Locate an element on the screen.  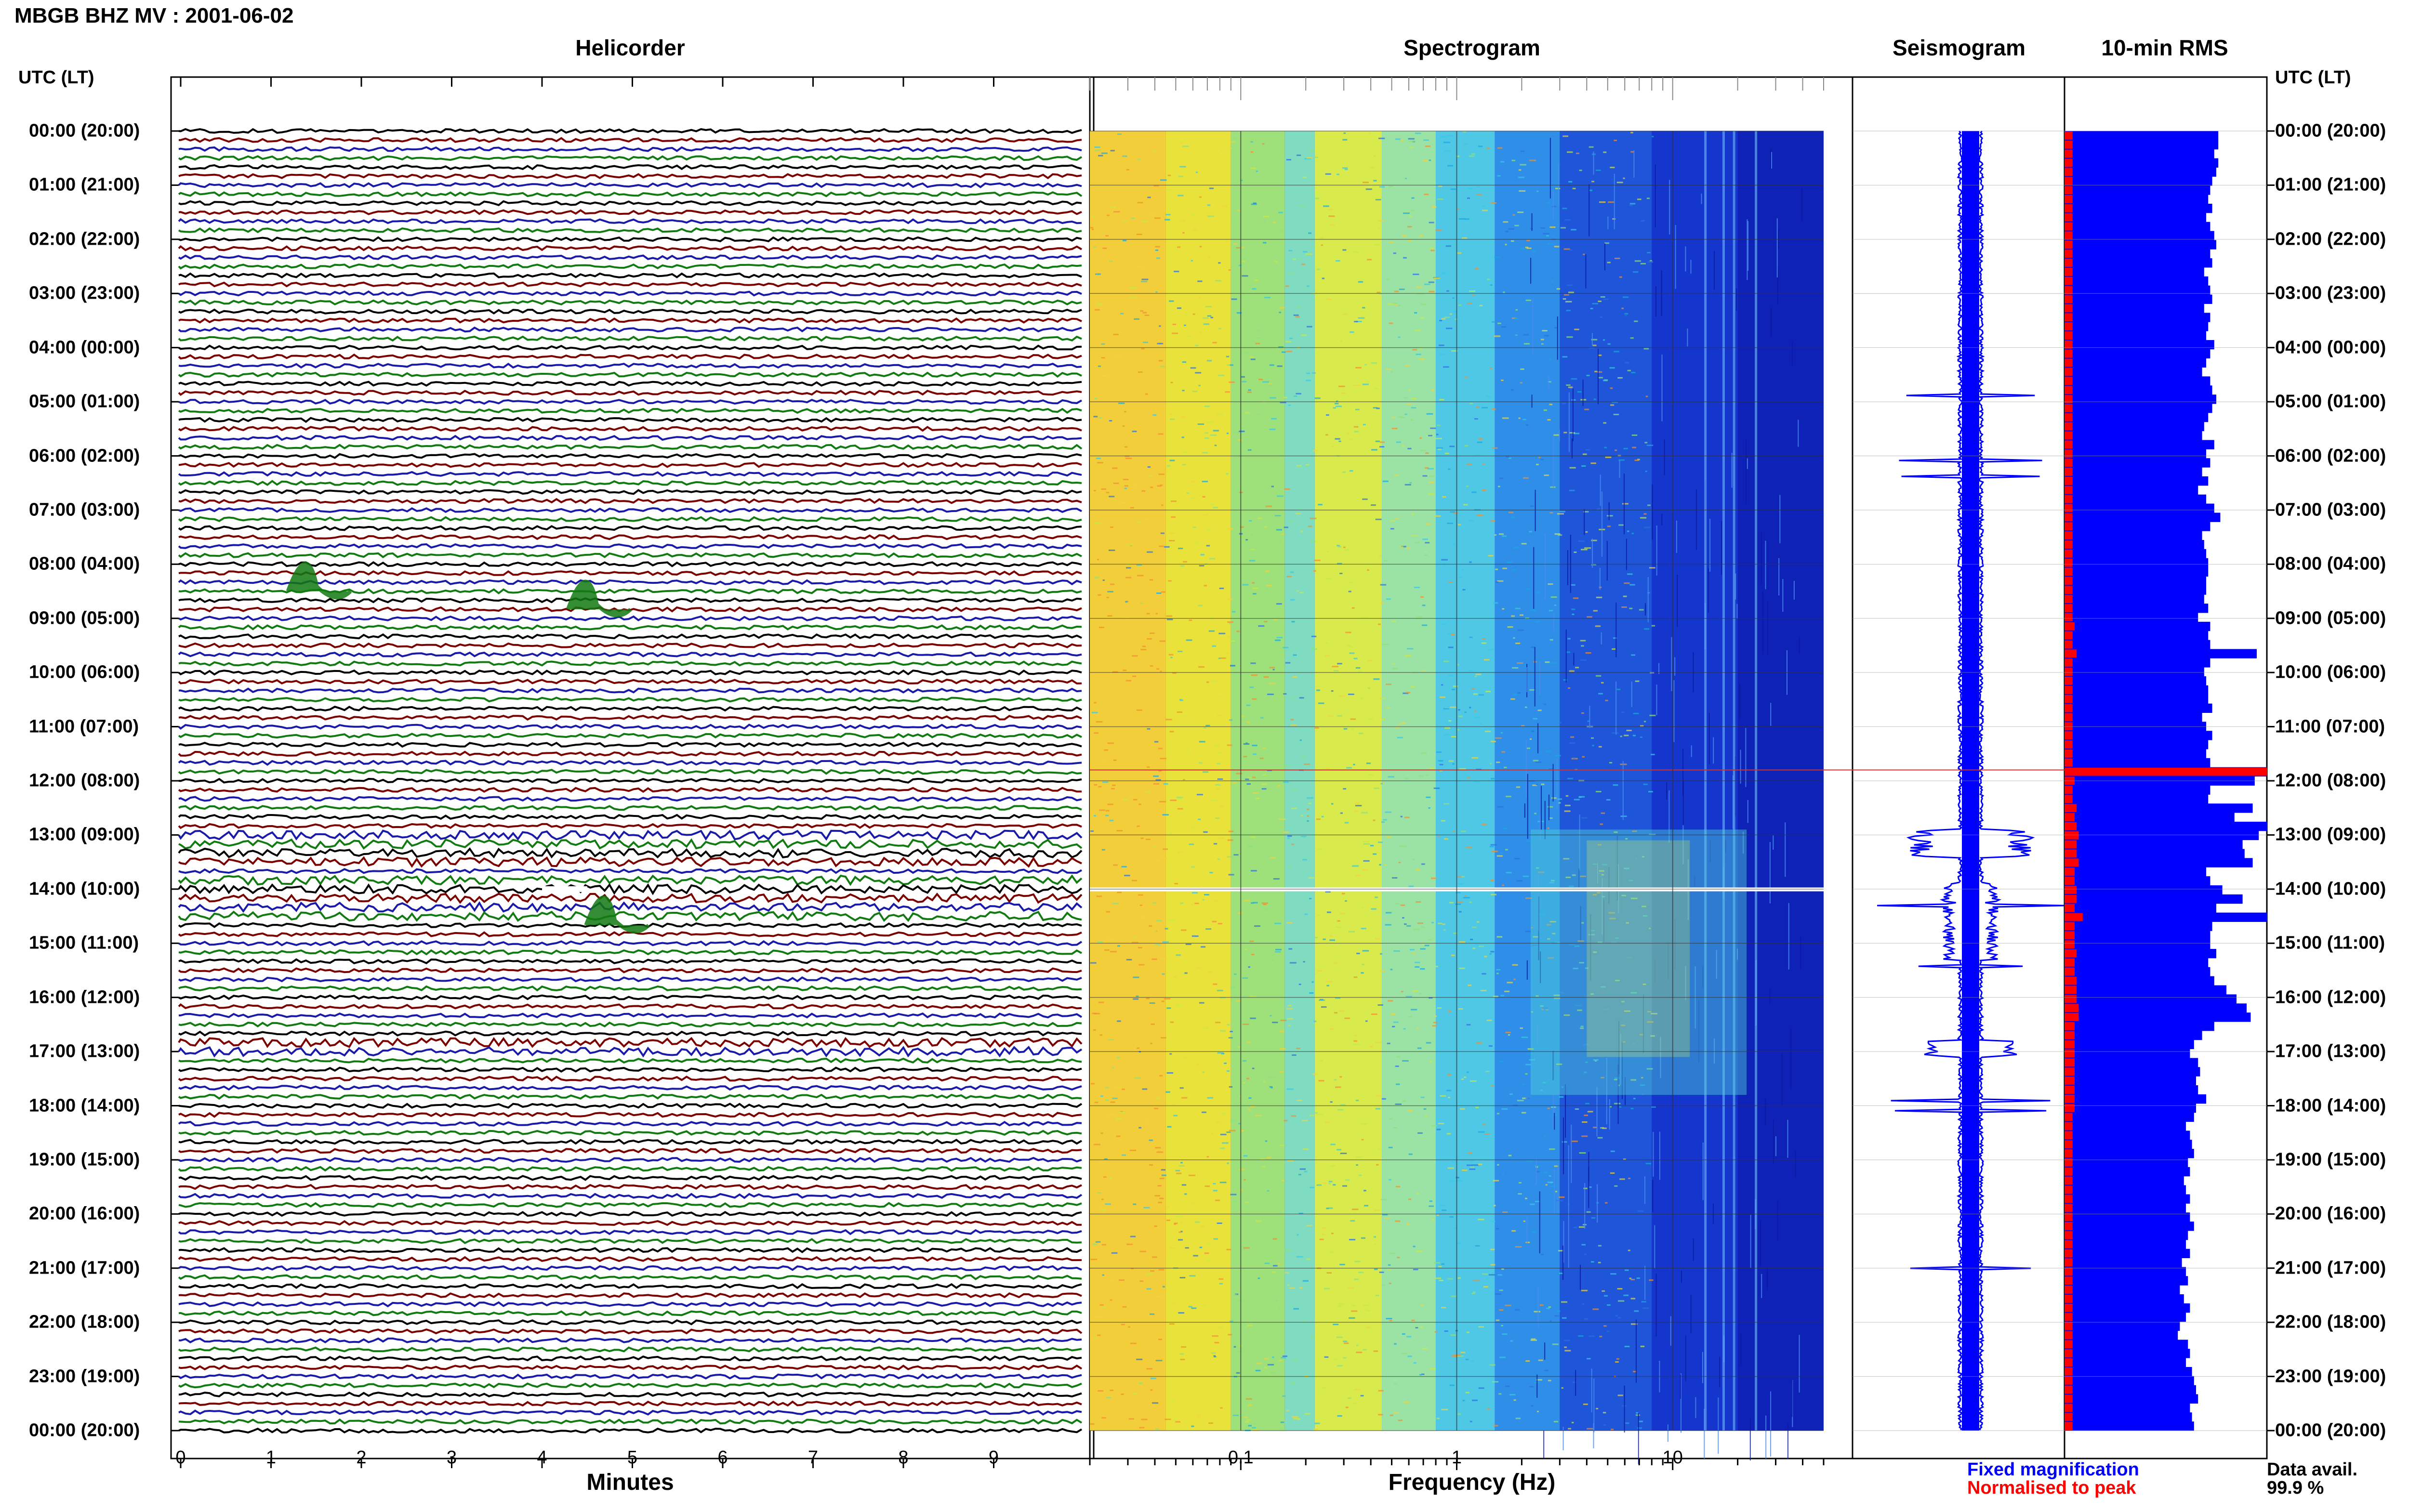
time-label-right: 00:00 (20:00) is located at coordinates (2330, 130).